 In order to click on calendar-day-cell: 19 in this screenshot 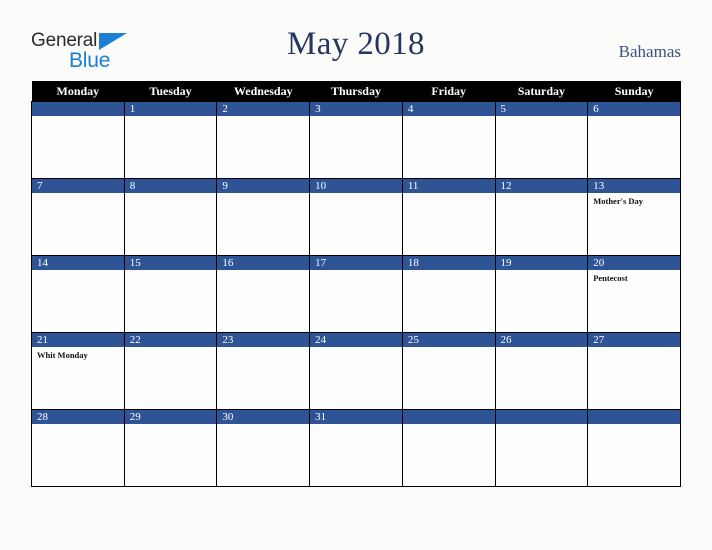, I will do `click(541, 294)`.